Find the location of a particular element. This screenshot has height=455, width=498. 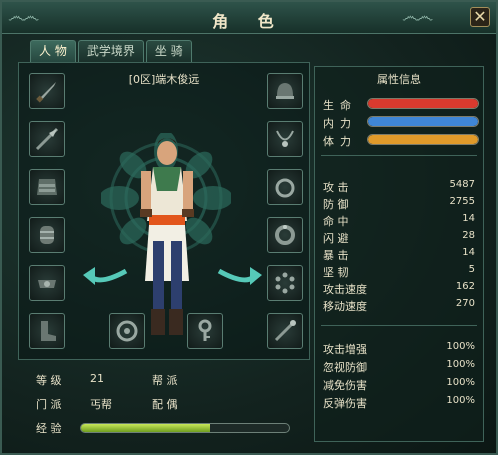

slot-boots is located at coordinates (47, 331).